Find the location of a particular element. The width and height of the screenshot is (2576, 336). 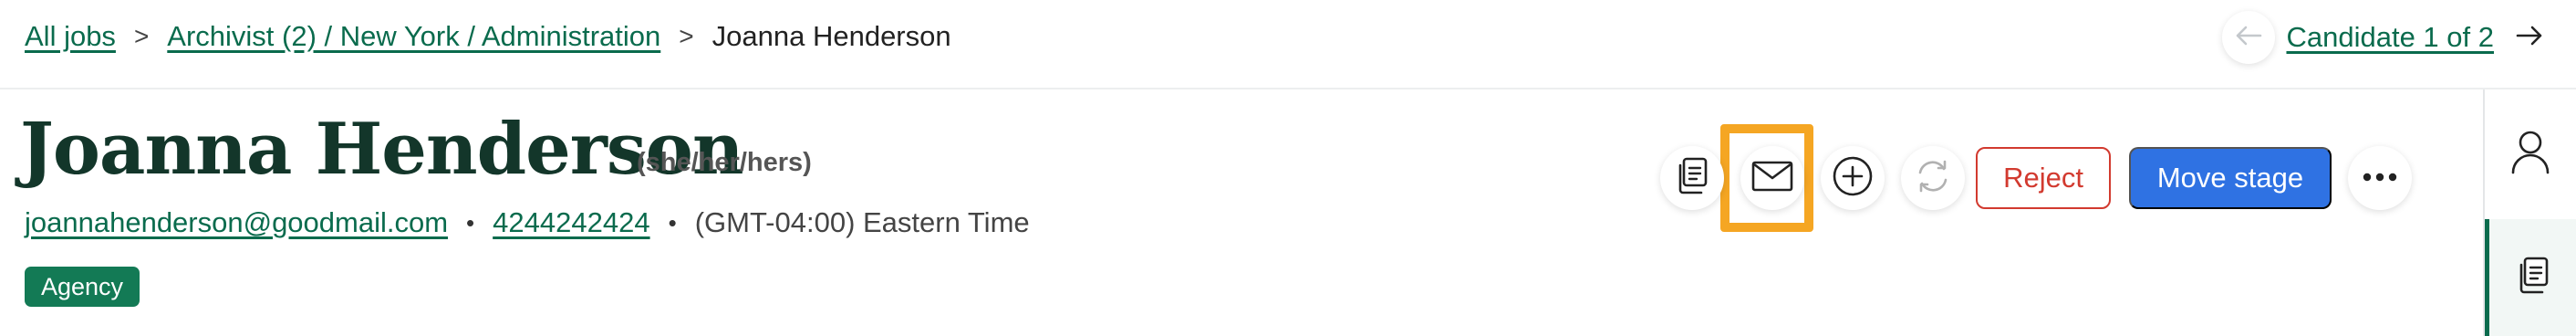

add-button is located at coordinates (1853, 178).